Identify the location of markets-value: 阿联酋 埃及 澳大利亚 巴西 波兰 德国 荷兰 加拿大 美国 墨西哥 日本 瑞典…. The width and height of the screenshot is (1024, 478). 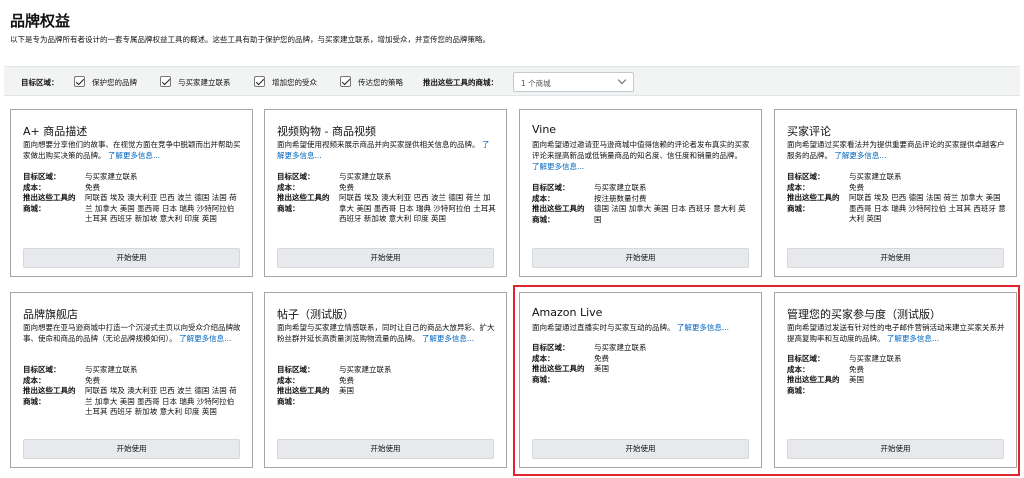
(417, 208).